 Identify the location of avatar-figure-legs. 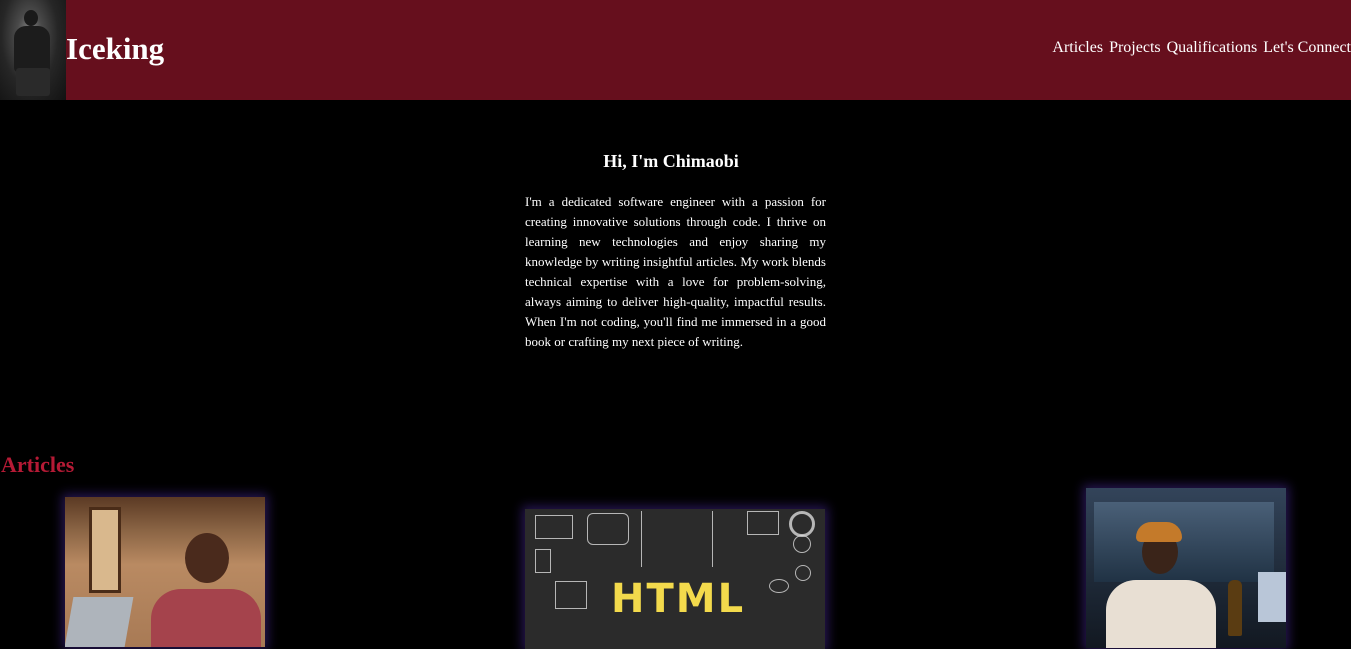
(33, 82).